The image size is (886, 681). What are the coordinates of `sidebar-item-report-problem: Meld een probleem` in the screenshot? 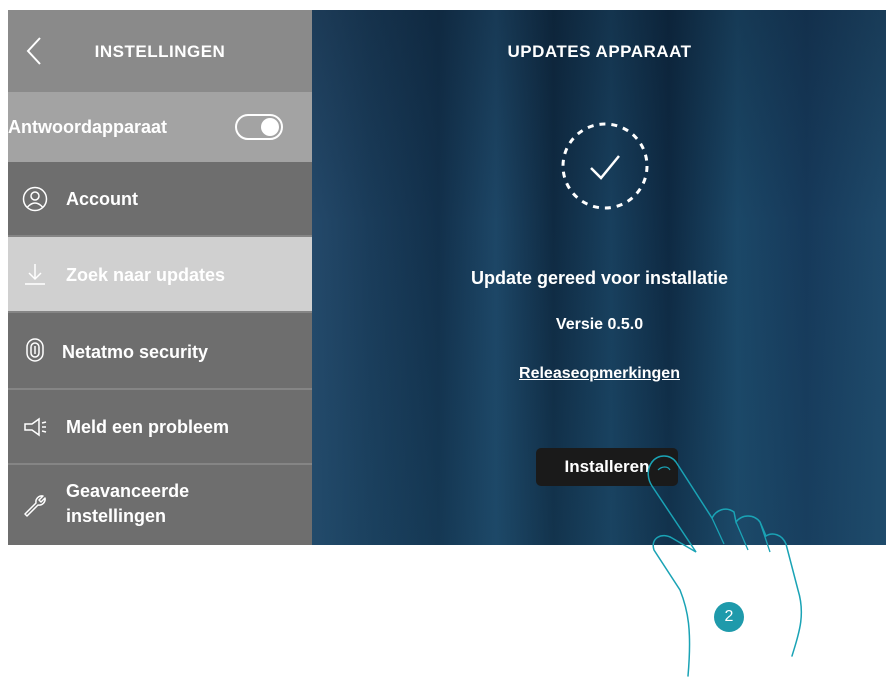 It's located at (160, 427).